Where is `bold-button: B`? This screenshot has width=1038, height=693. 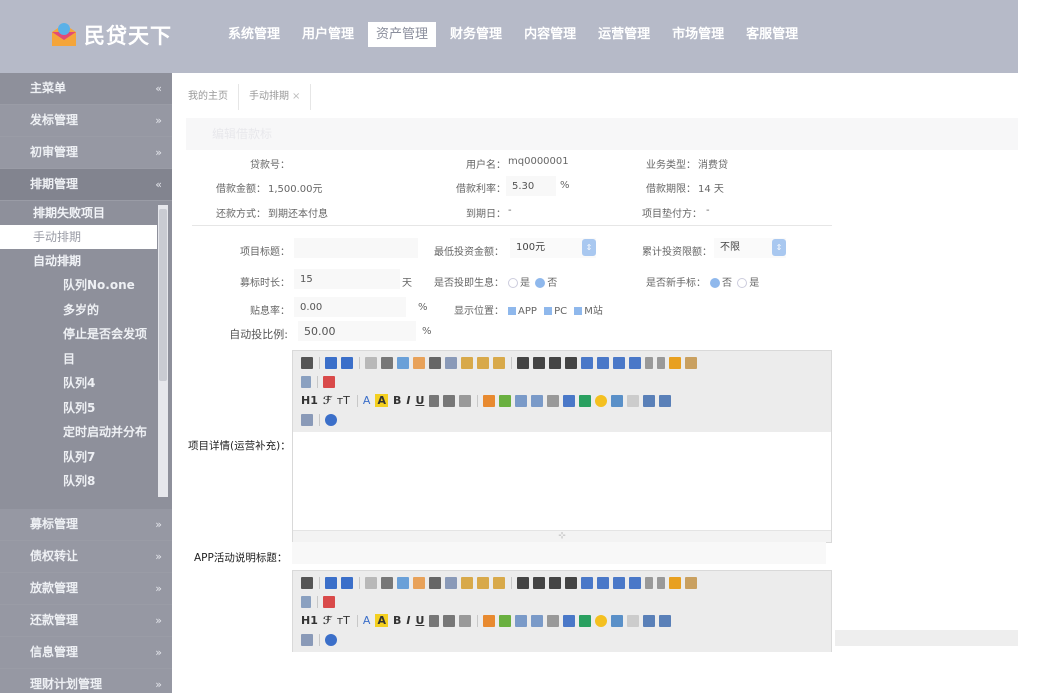
bold-button: B is located at coordinates (397, 400).